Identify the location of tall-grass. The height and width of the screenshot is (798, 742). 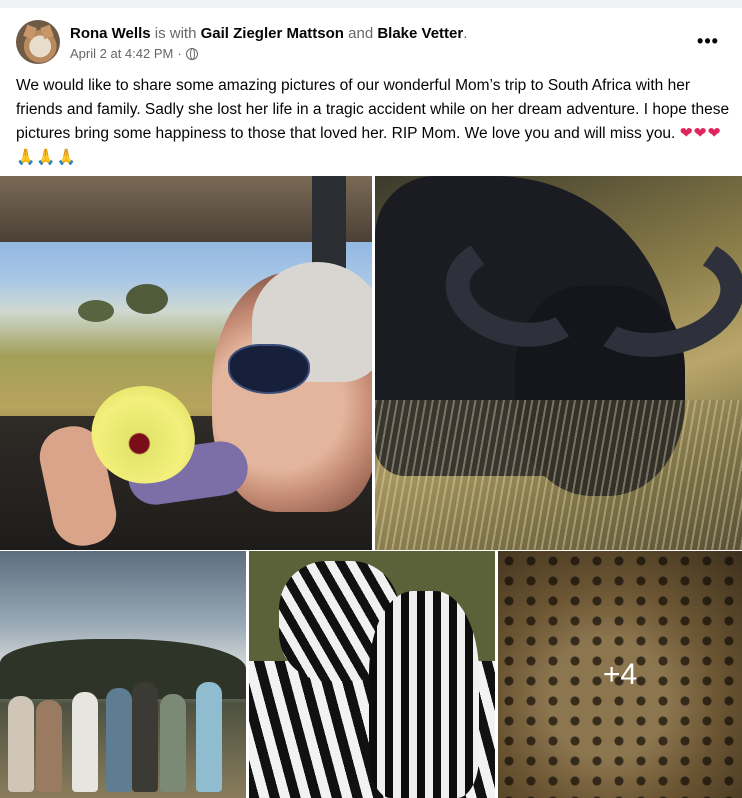
(558, 475).